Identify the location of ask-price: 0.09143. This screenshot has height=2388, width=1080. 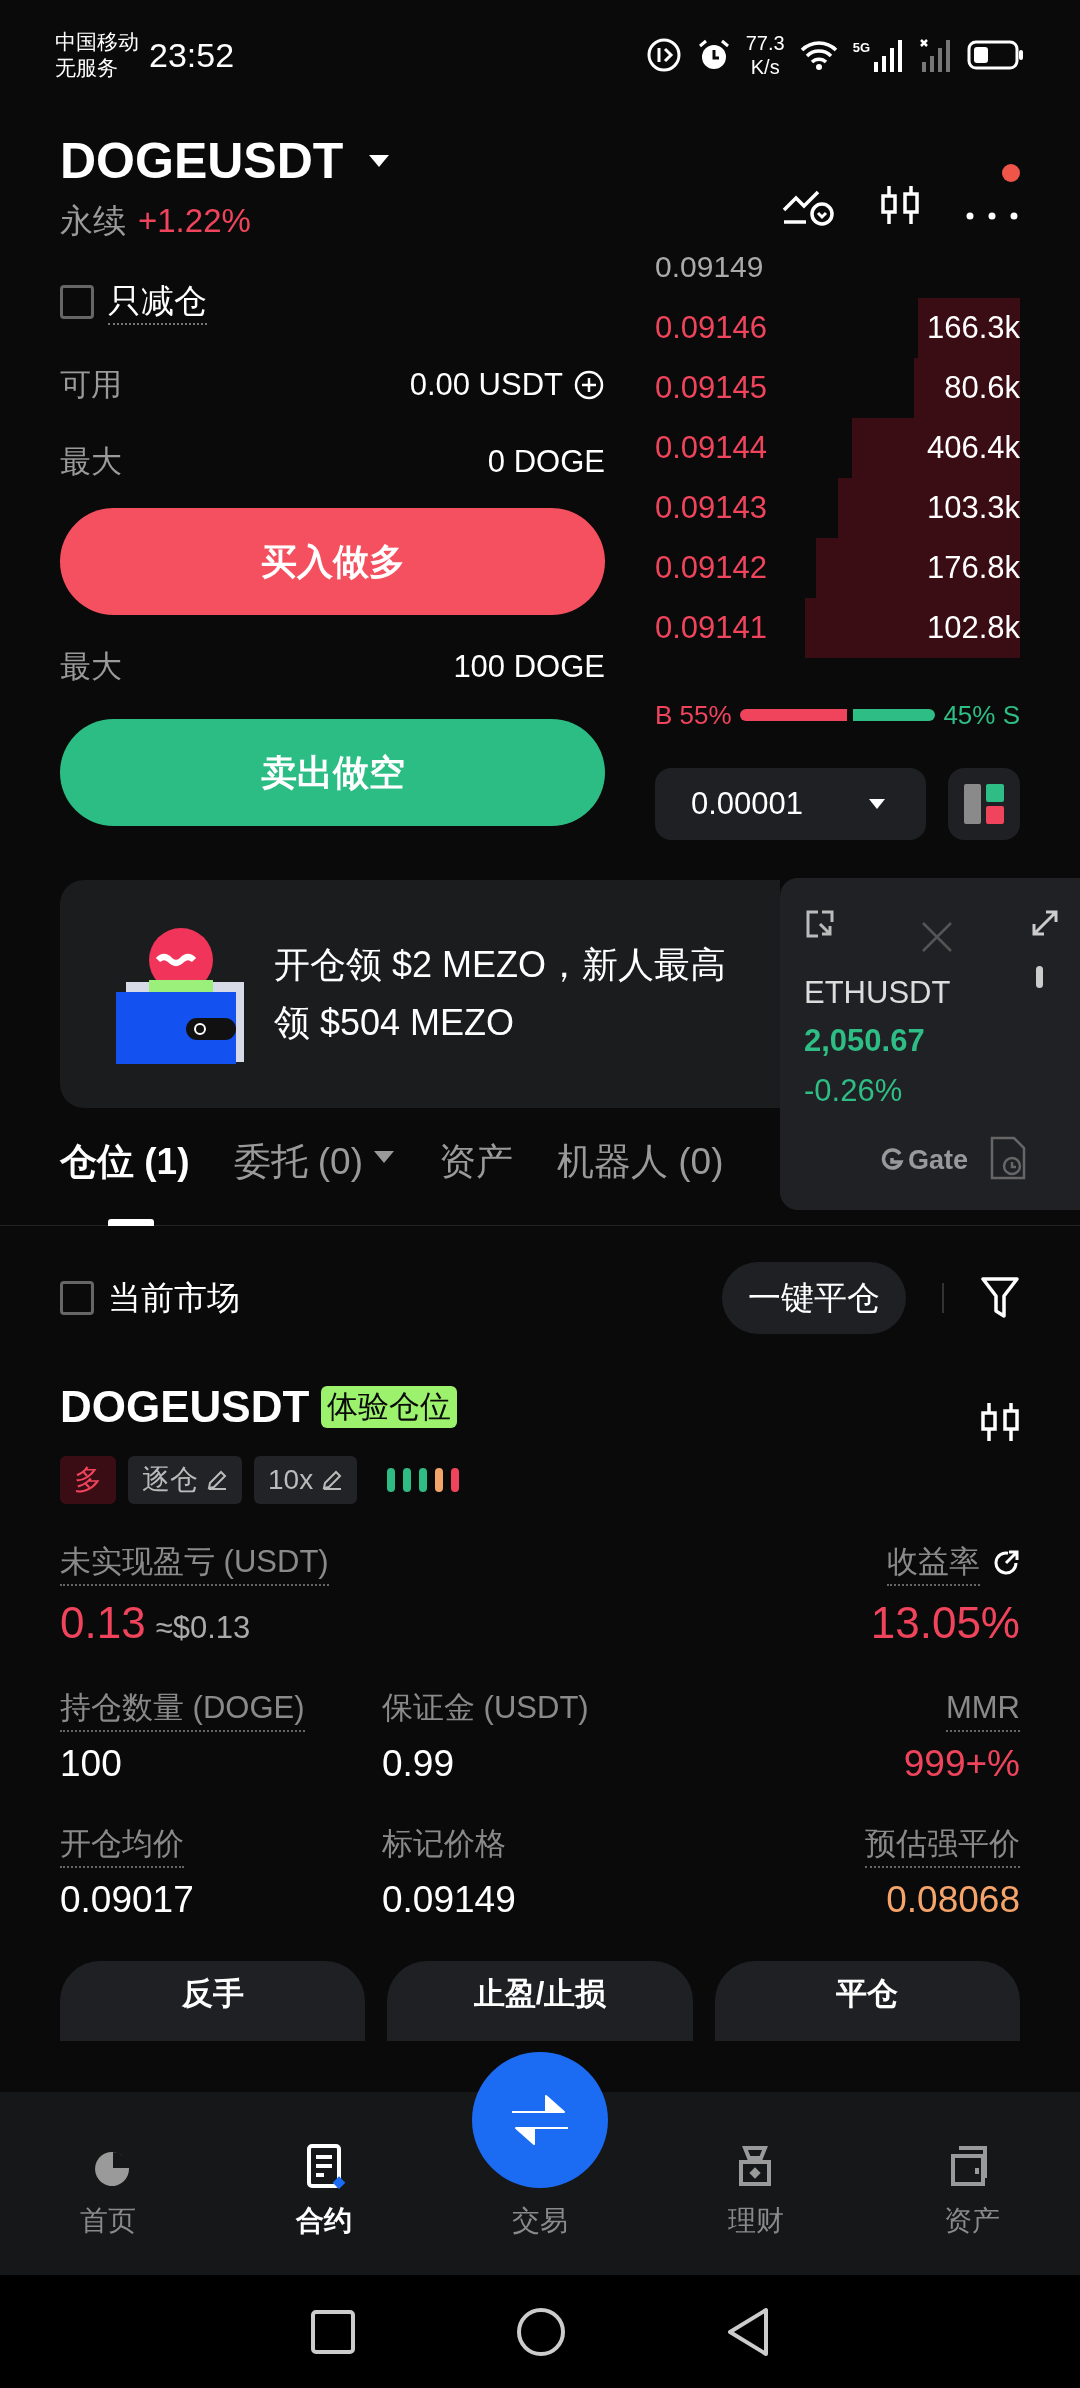
(711, 508).